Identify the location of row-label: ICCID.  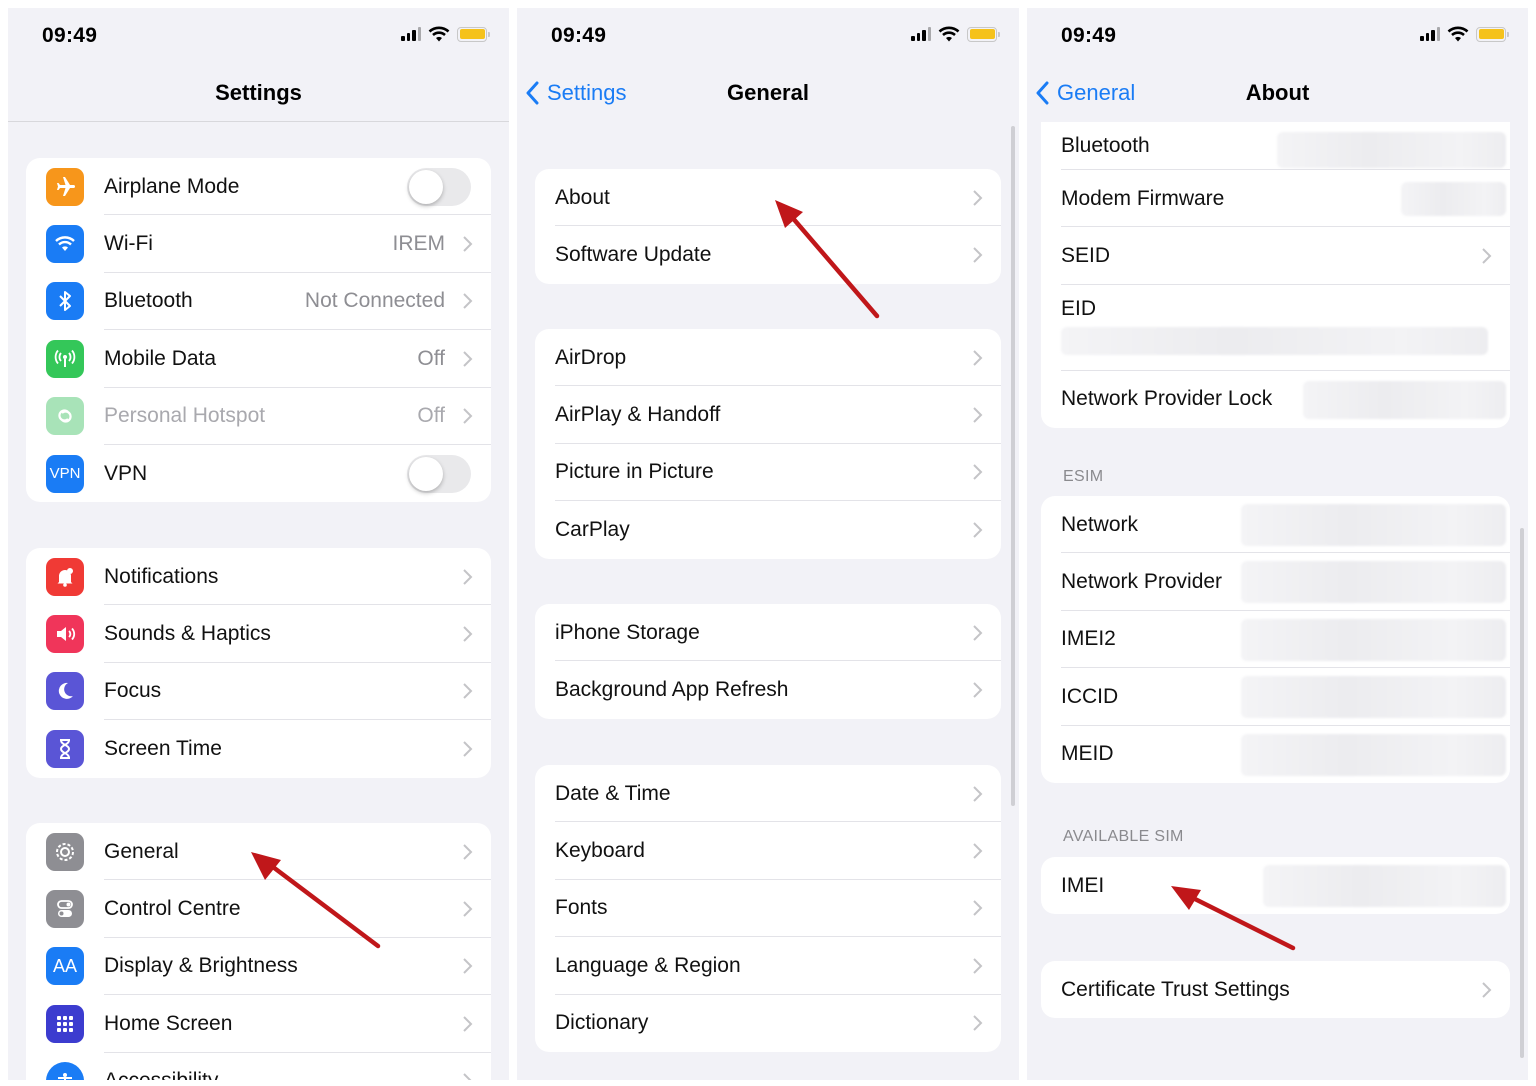
(1090, 696).